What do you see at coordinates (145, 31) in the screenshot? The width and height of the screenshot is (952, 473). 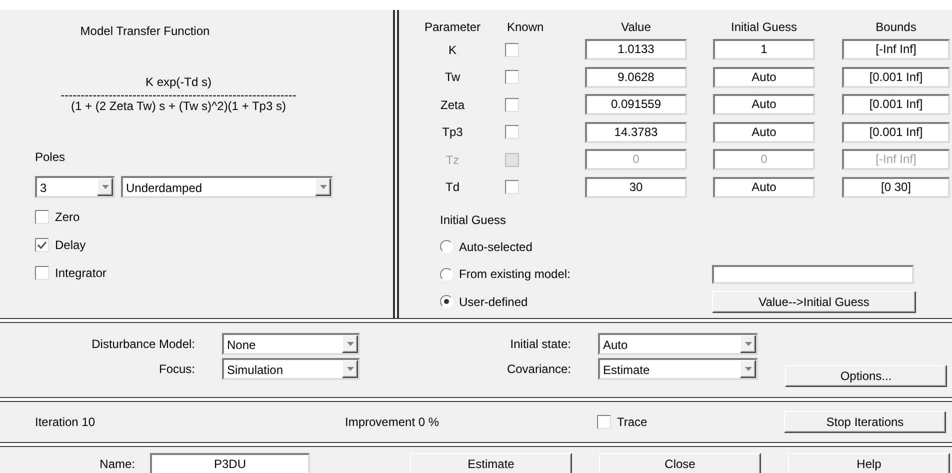 I see `panel-title: Model Transfer Function` at bounding box center [145, 31].